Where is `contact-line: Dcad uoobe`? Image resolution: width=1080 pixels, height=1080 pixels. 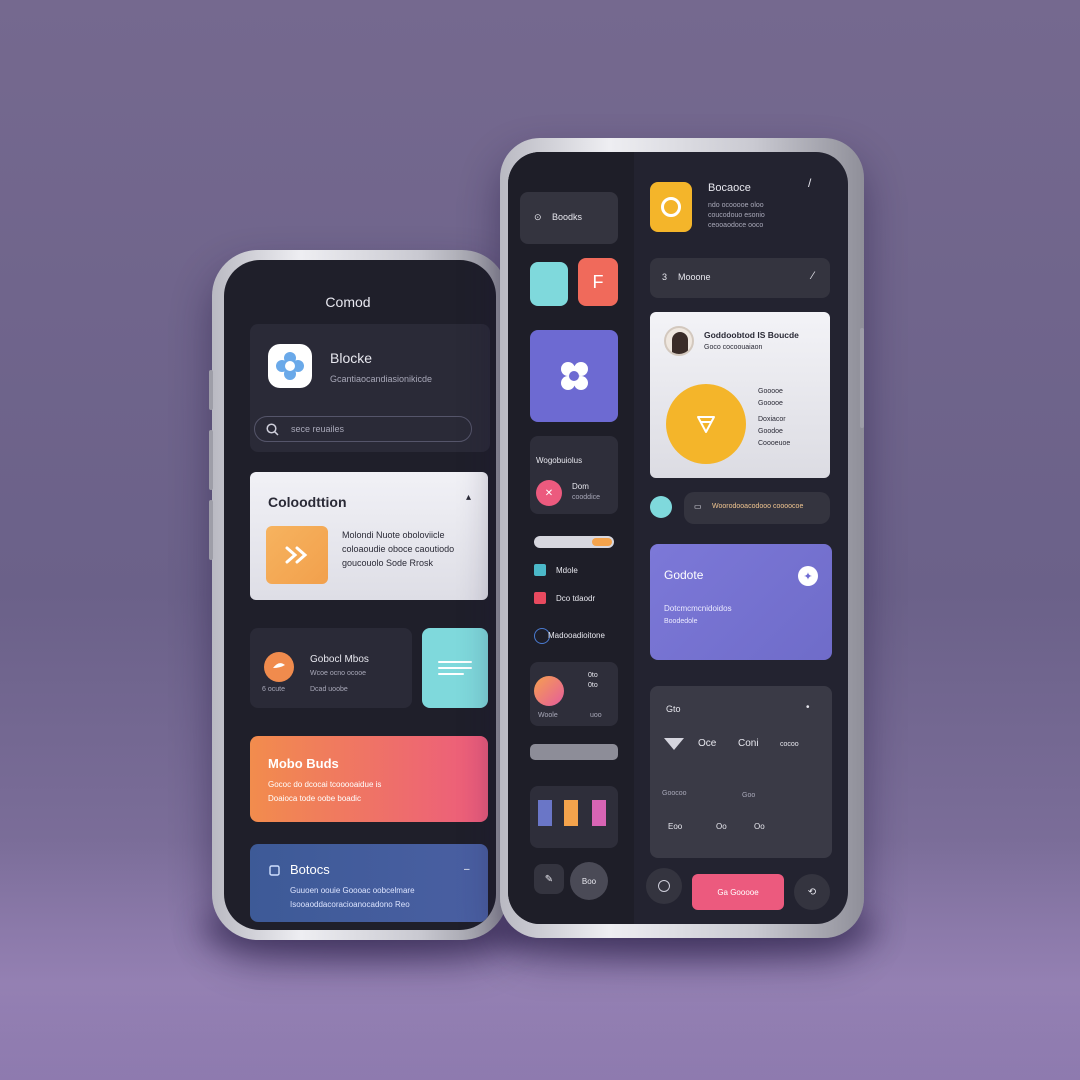
contact-line: Dcad uoobe is located at coordinates (329, 689).